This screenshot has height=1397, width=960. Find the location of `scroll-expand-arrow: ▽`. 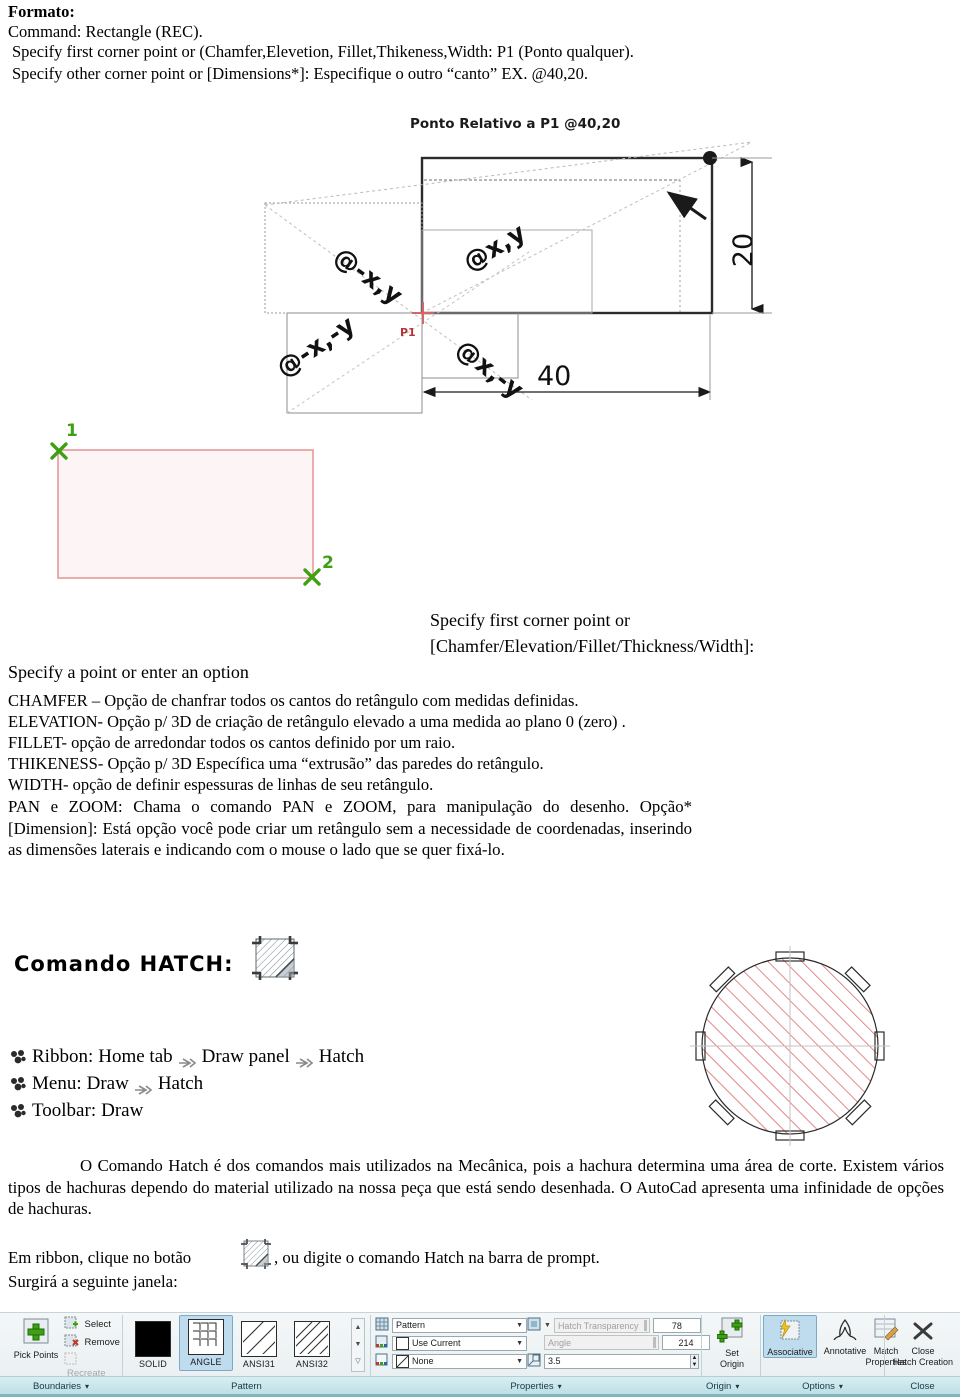

scroll-expand-arrow: ▽ is located at coordinates (358, 1361).